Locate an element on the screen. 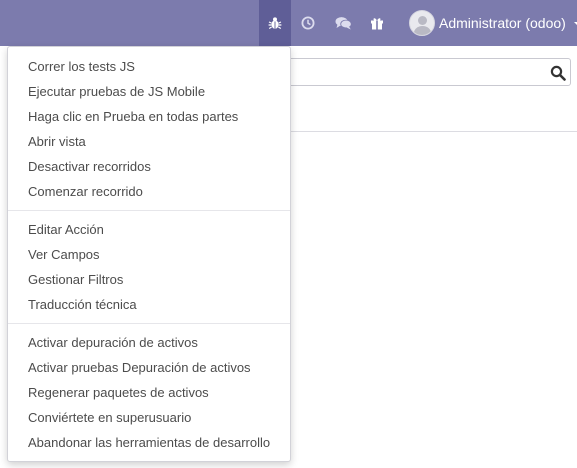 Image resolution: width=577 pixels, height=468 pixels. search-icon is located at coordinates (558, 73).